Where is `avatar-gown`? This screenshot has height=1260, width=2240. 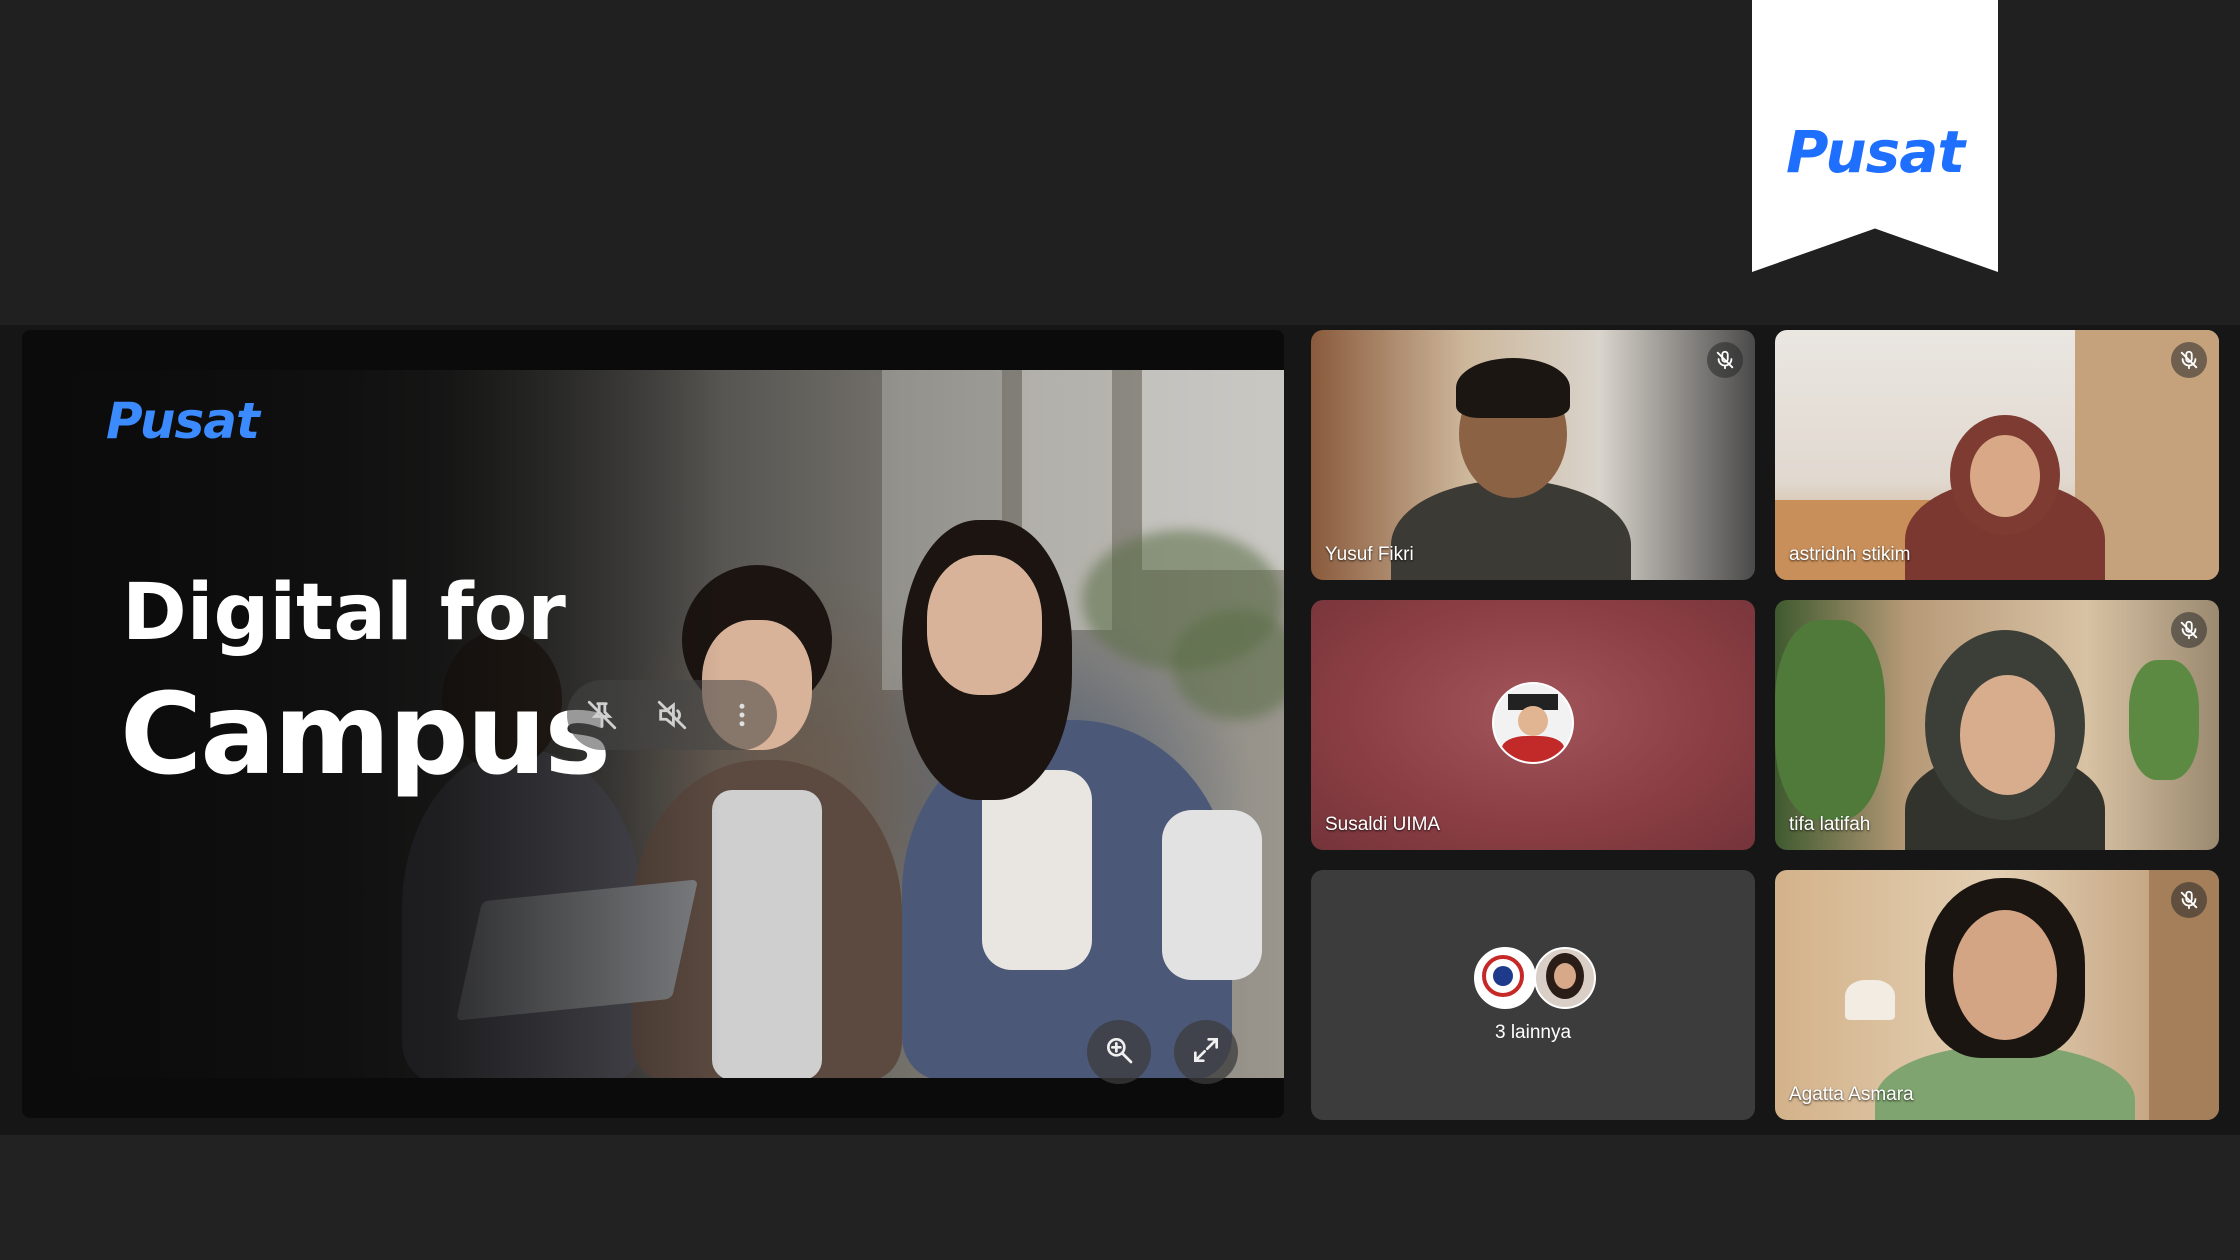 avatar-gown is located at coordinates (1533, 749).